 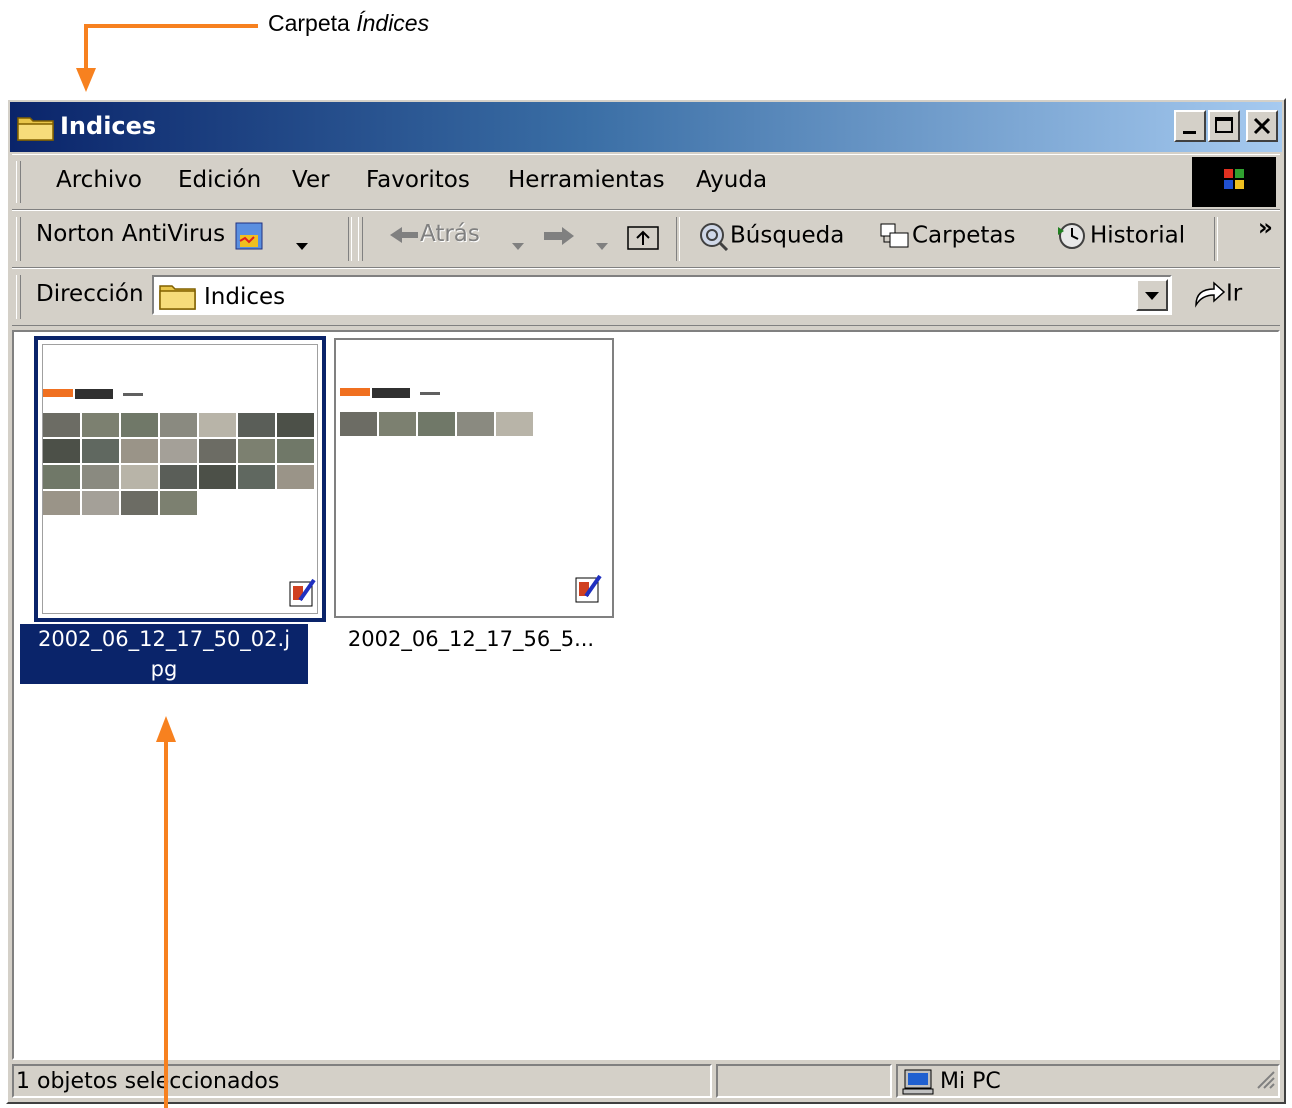 What do you see at coordinates (350, 239) in the screenshot?
I see `toolbar-separator` at bounding box center [350, 239].